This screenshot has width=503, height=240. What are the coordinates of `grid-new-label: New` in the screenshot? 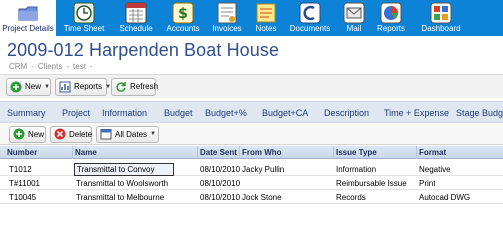 It's located at (36, 134).